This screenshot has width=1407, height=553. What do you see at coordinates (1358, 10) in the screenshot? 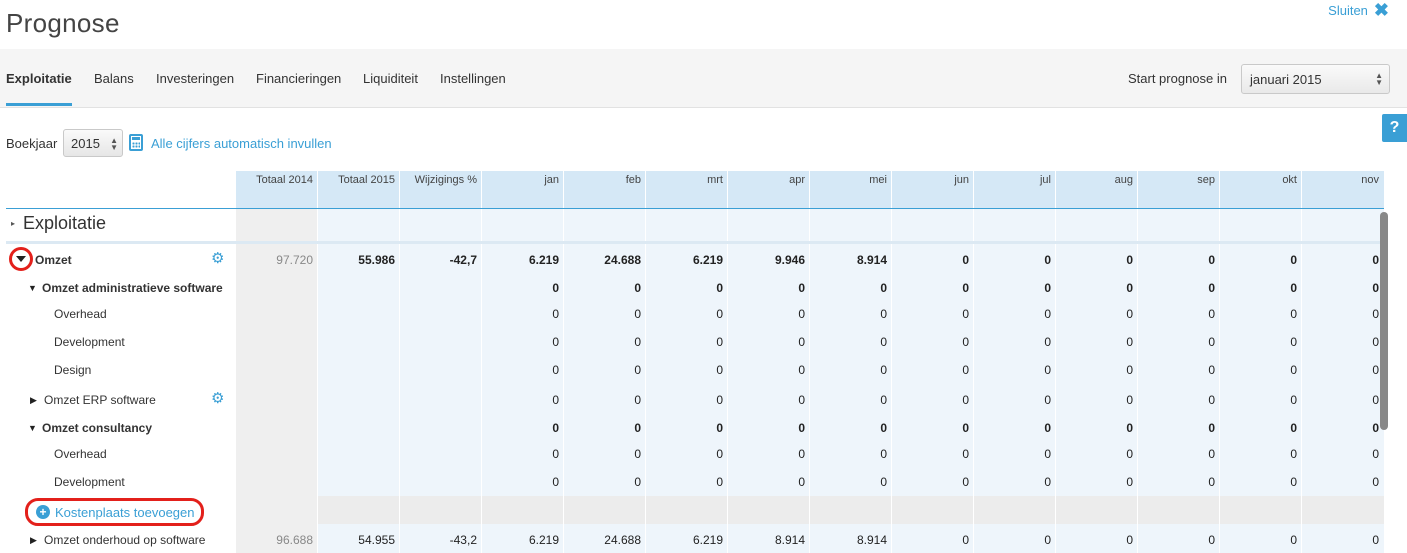
I see `close-button: Sluiten ✖` at bounding box center [1358, 10].